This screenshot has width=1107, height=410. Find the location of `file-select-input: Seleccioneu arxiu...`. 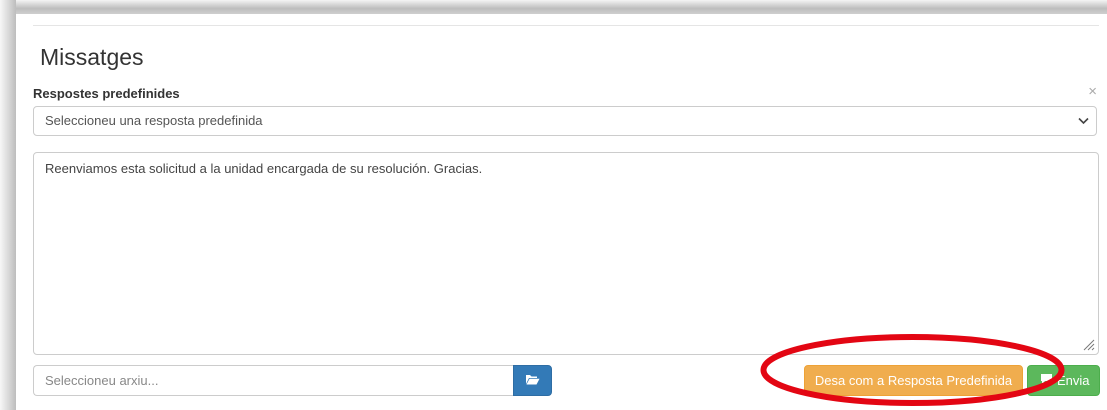

file-select-input: Seleccioneu arxiu... is located at coordinates (273, 380).